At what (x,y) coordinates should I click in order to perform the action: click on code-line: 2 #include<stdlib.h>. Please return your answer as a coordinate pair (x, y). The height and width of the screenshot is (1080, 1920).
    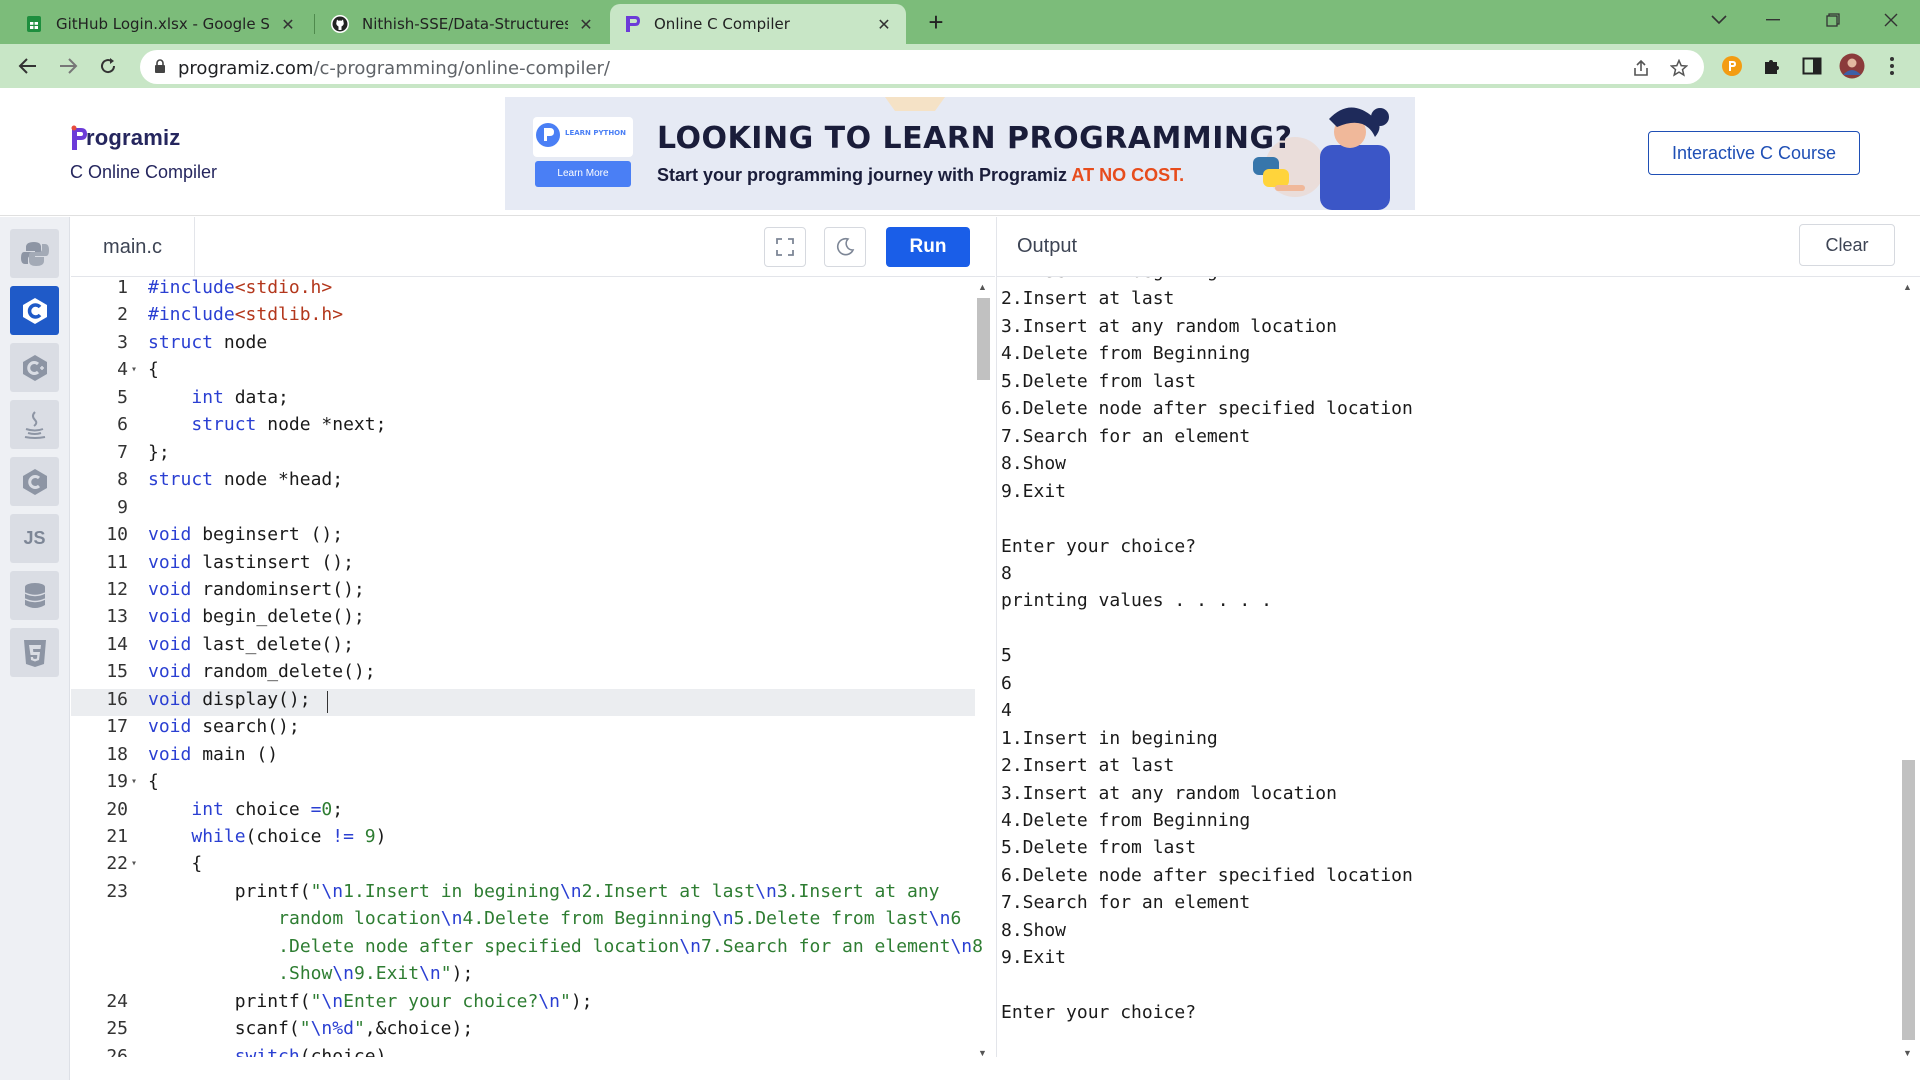
    Looking at the image, I should click on (523, 318).